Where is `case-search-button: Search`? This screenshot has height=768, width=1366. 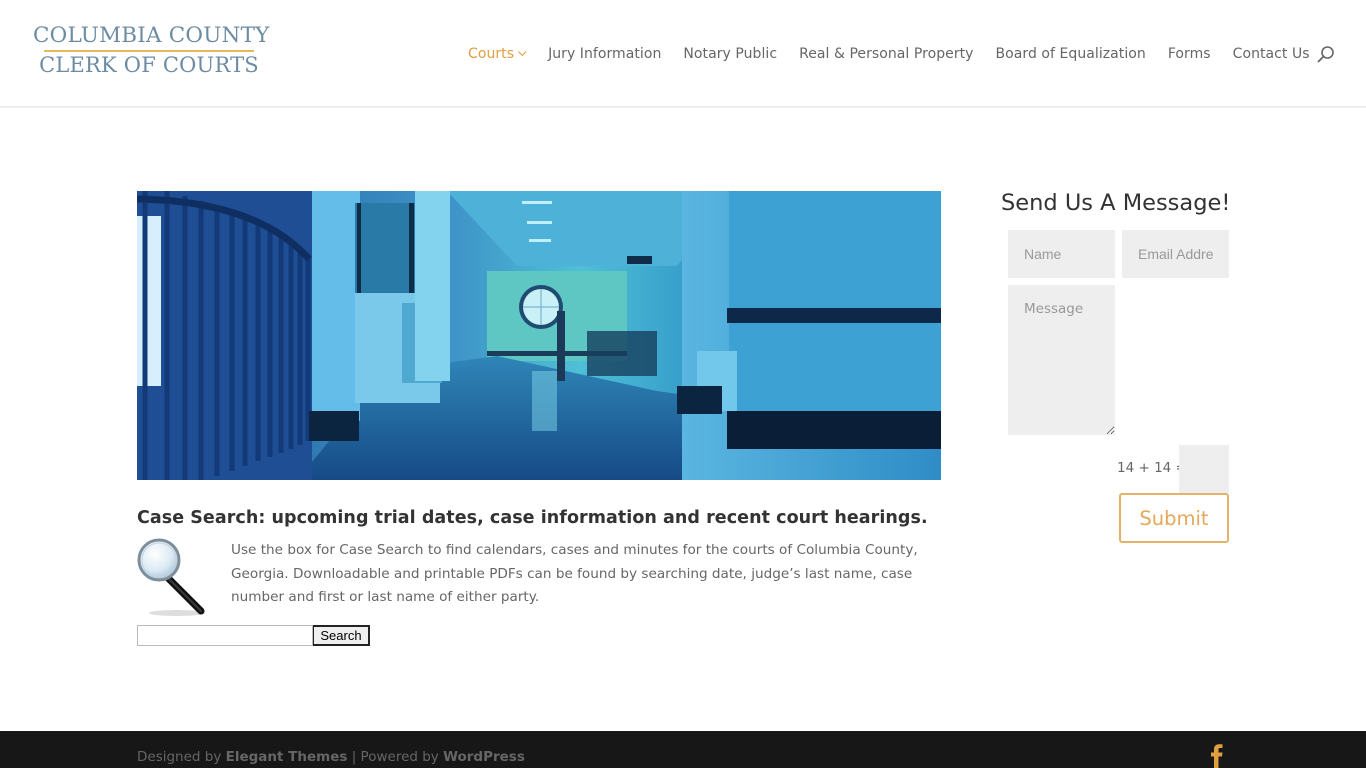 case-search-button: Search is located at coordinates (341, 635).